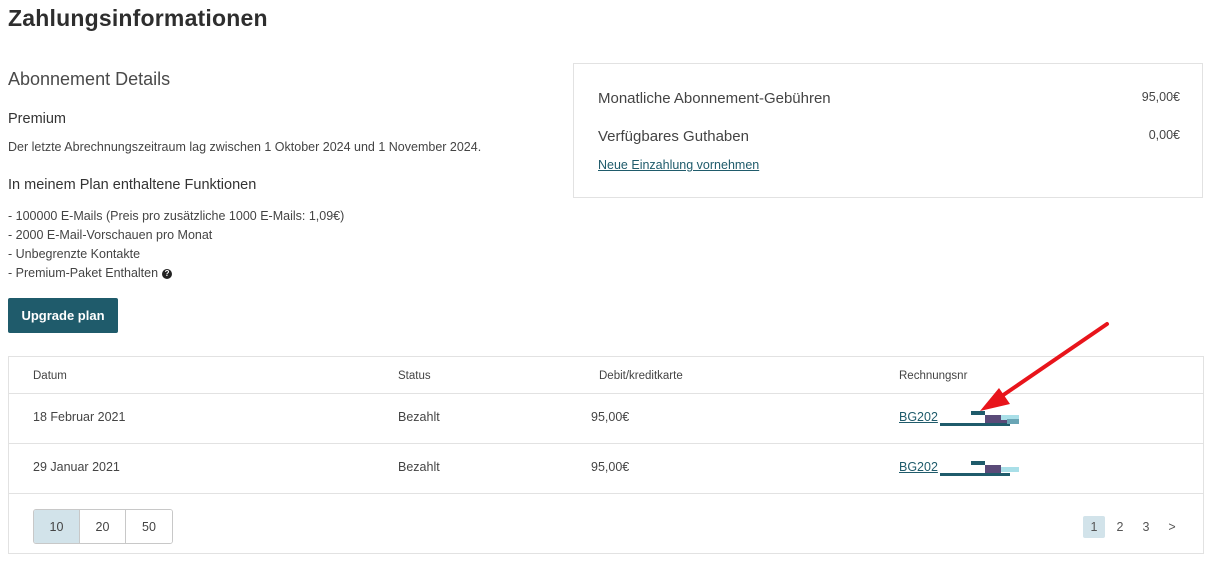  What do you see at coordinates (57, 526) in the screenshot?
I see `page-size-10-button: 10` at bounding box center [57, 526].